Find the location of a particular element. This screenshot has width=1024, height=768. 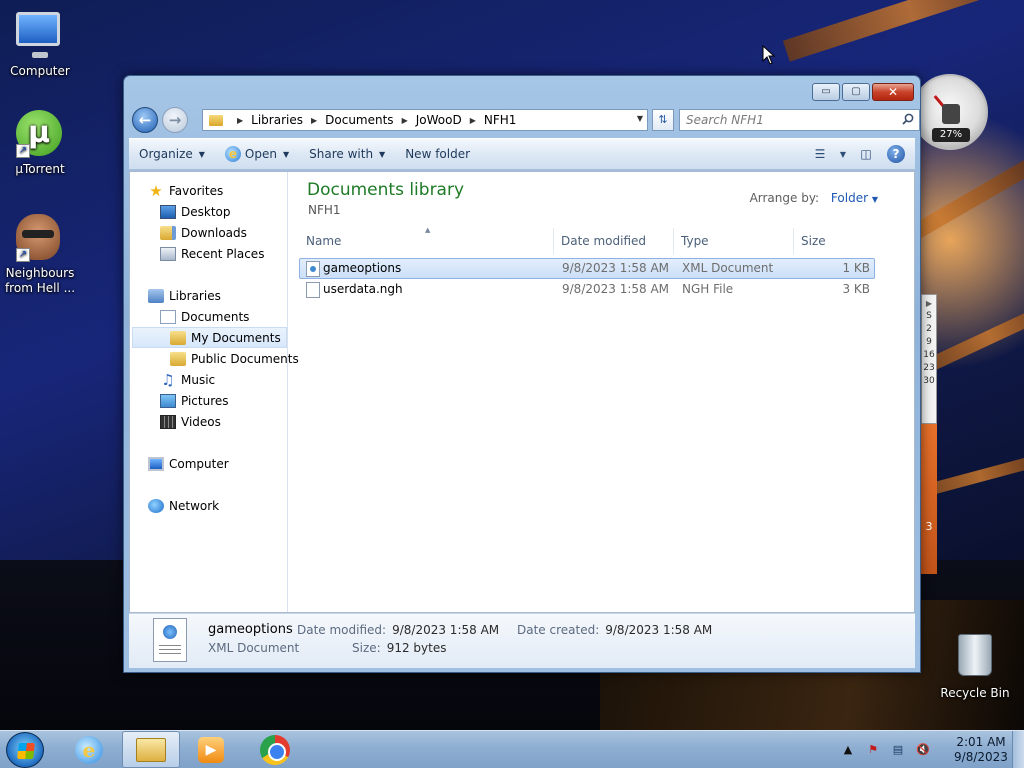

column-name: Name is located at coordinates (426, 241).